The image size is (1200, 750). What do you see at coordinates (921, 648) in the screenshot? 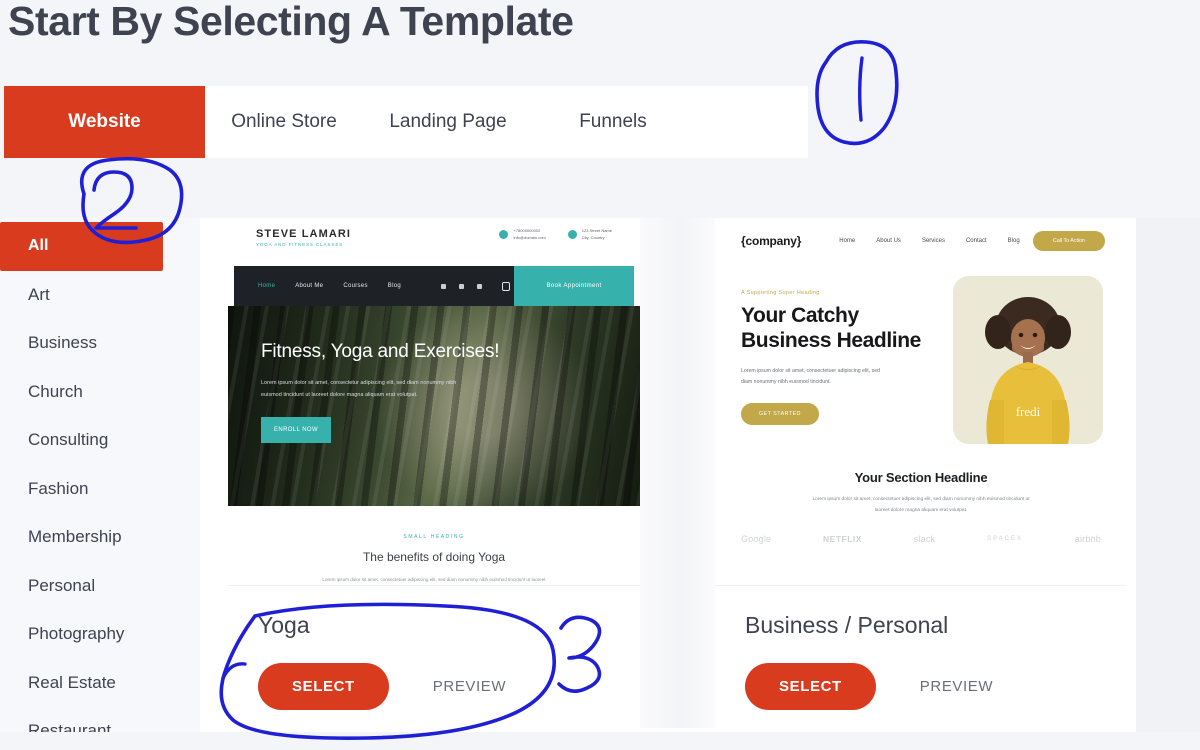
I see `template-card-footer-business-personal: Business / Personal SELECT PREVIEW` at bounding box center [921, 648].